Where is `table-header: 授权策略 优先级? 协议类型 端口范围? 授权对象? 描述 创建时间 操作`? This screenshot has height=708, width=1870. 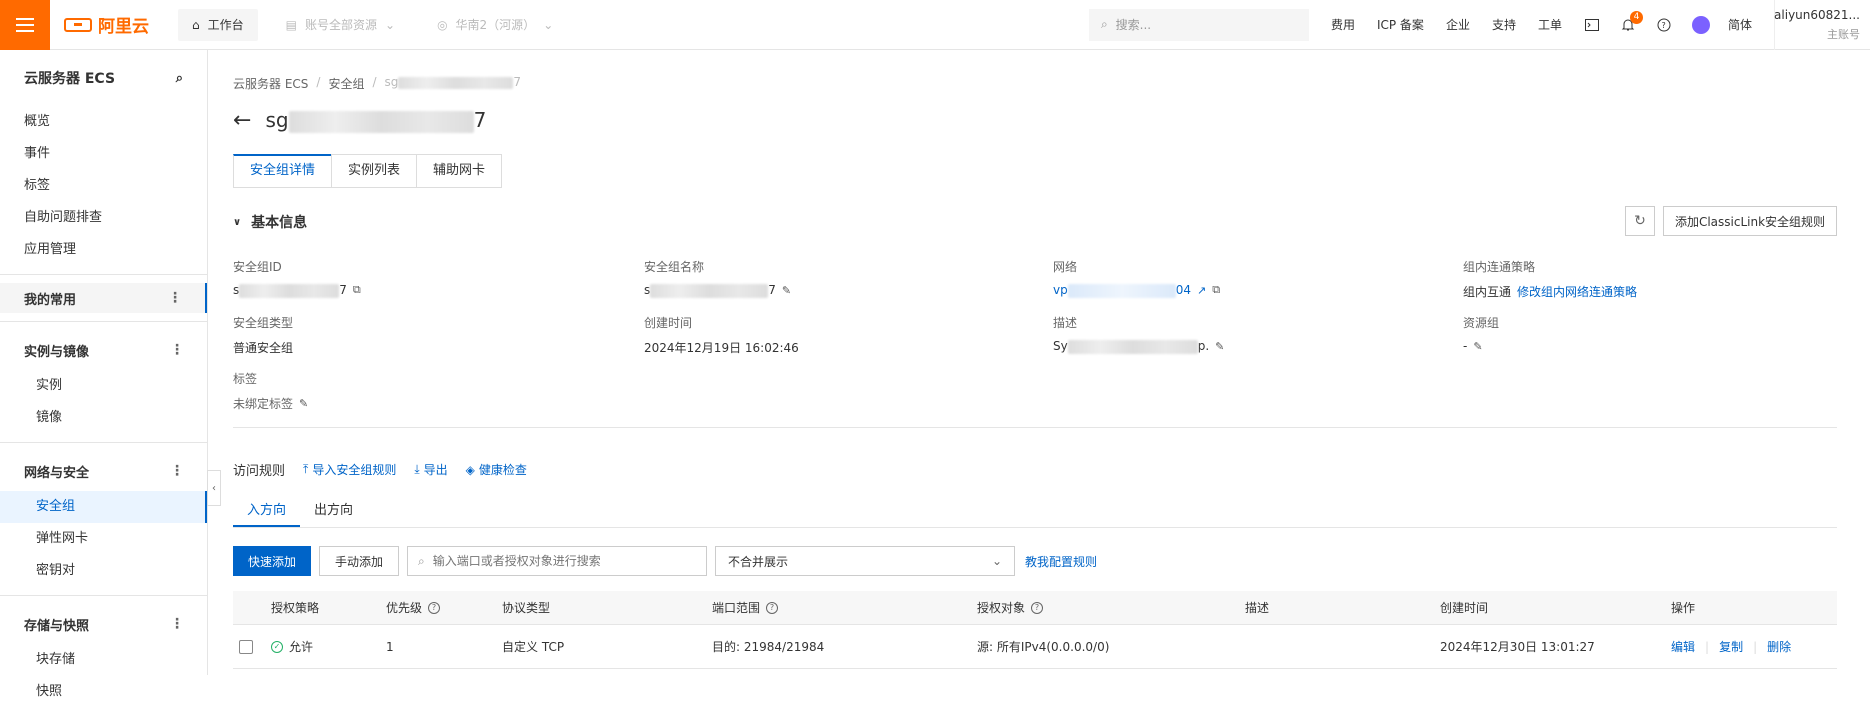 table-header: 授权策略 优先级? 协议类型 端口范围? 授权对象? 描述 创建时间 操作 is located at coordinates (1035, 608).